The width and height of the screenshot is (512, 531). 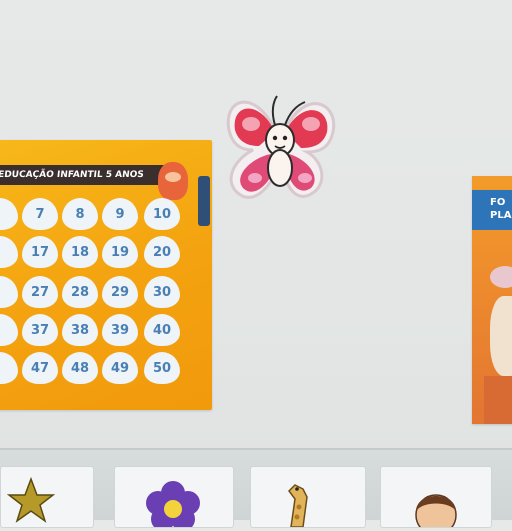 What do you see at coordinates (80, 330) in the screenshot?
I see `number-tile: 38` at bounding box center [80, 330].